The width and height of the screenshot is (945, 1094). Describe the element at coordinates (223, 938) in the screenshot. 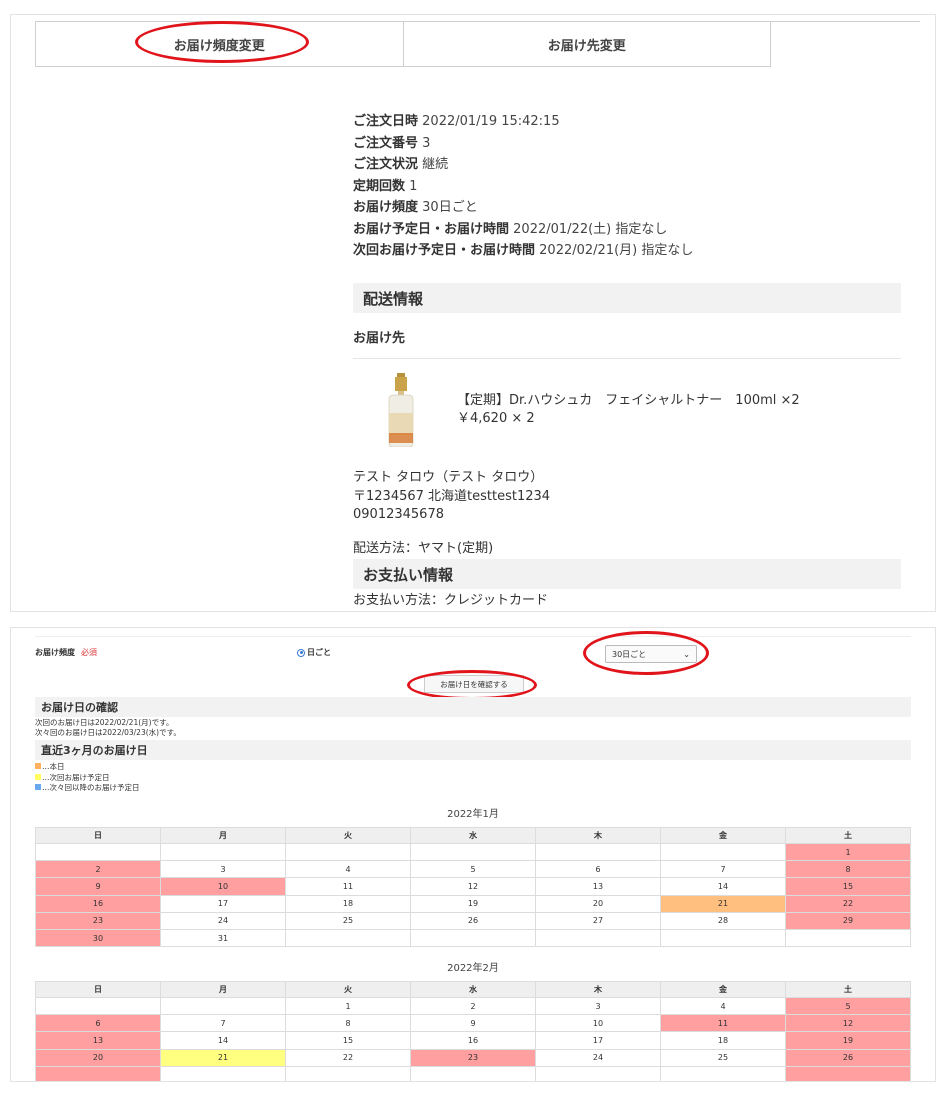

I see `calendar-day-cell: 31` at that location.